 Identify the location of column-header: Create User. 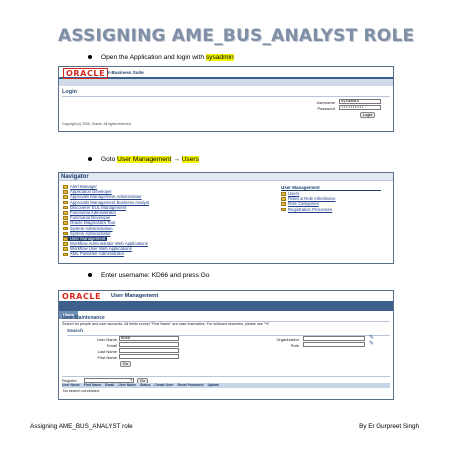
(164, 385).